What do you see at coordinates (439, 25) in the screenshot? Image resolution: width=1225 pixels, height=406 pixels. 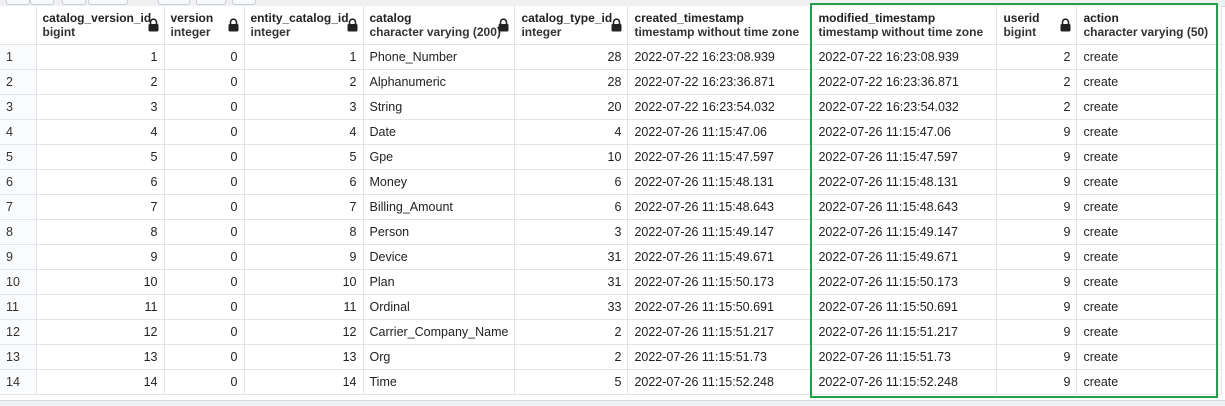 I see `column-header: catalog character varying (200)` at bounding box center [439, 25].